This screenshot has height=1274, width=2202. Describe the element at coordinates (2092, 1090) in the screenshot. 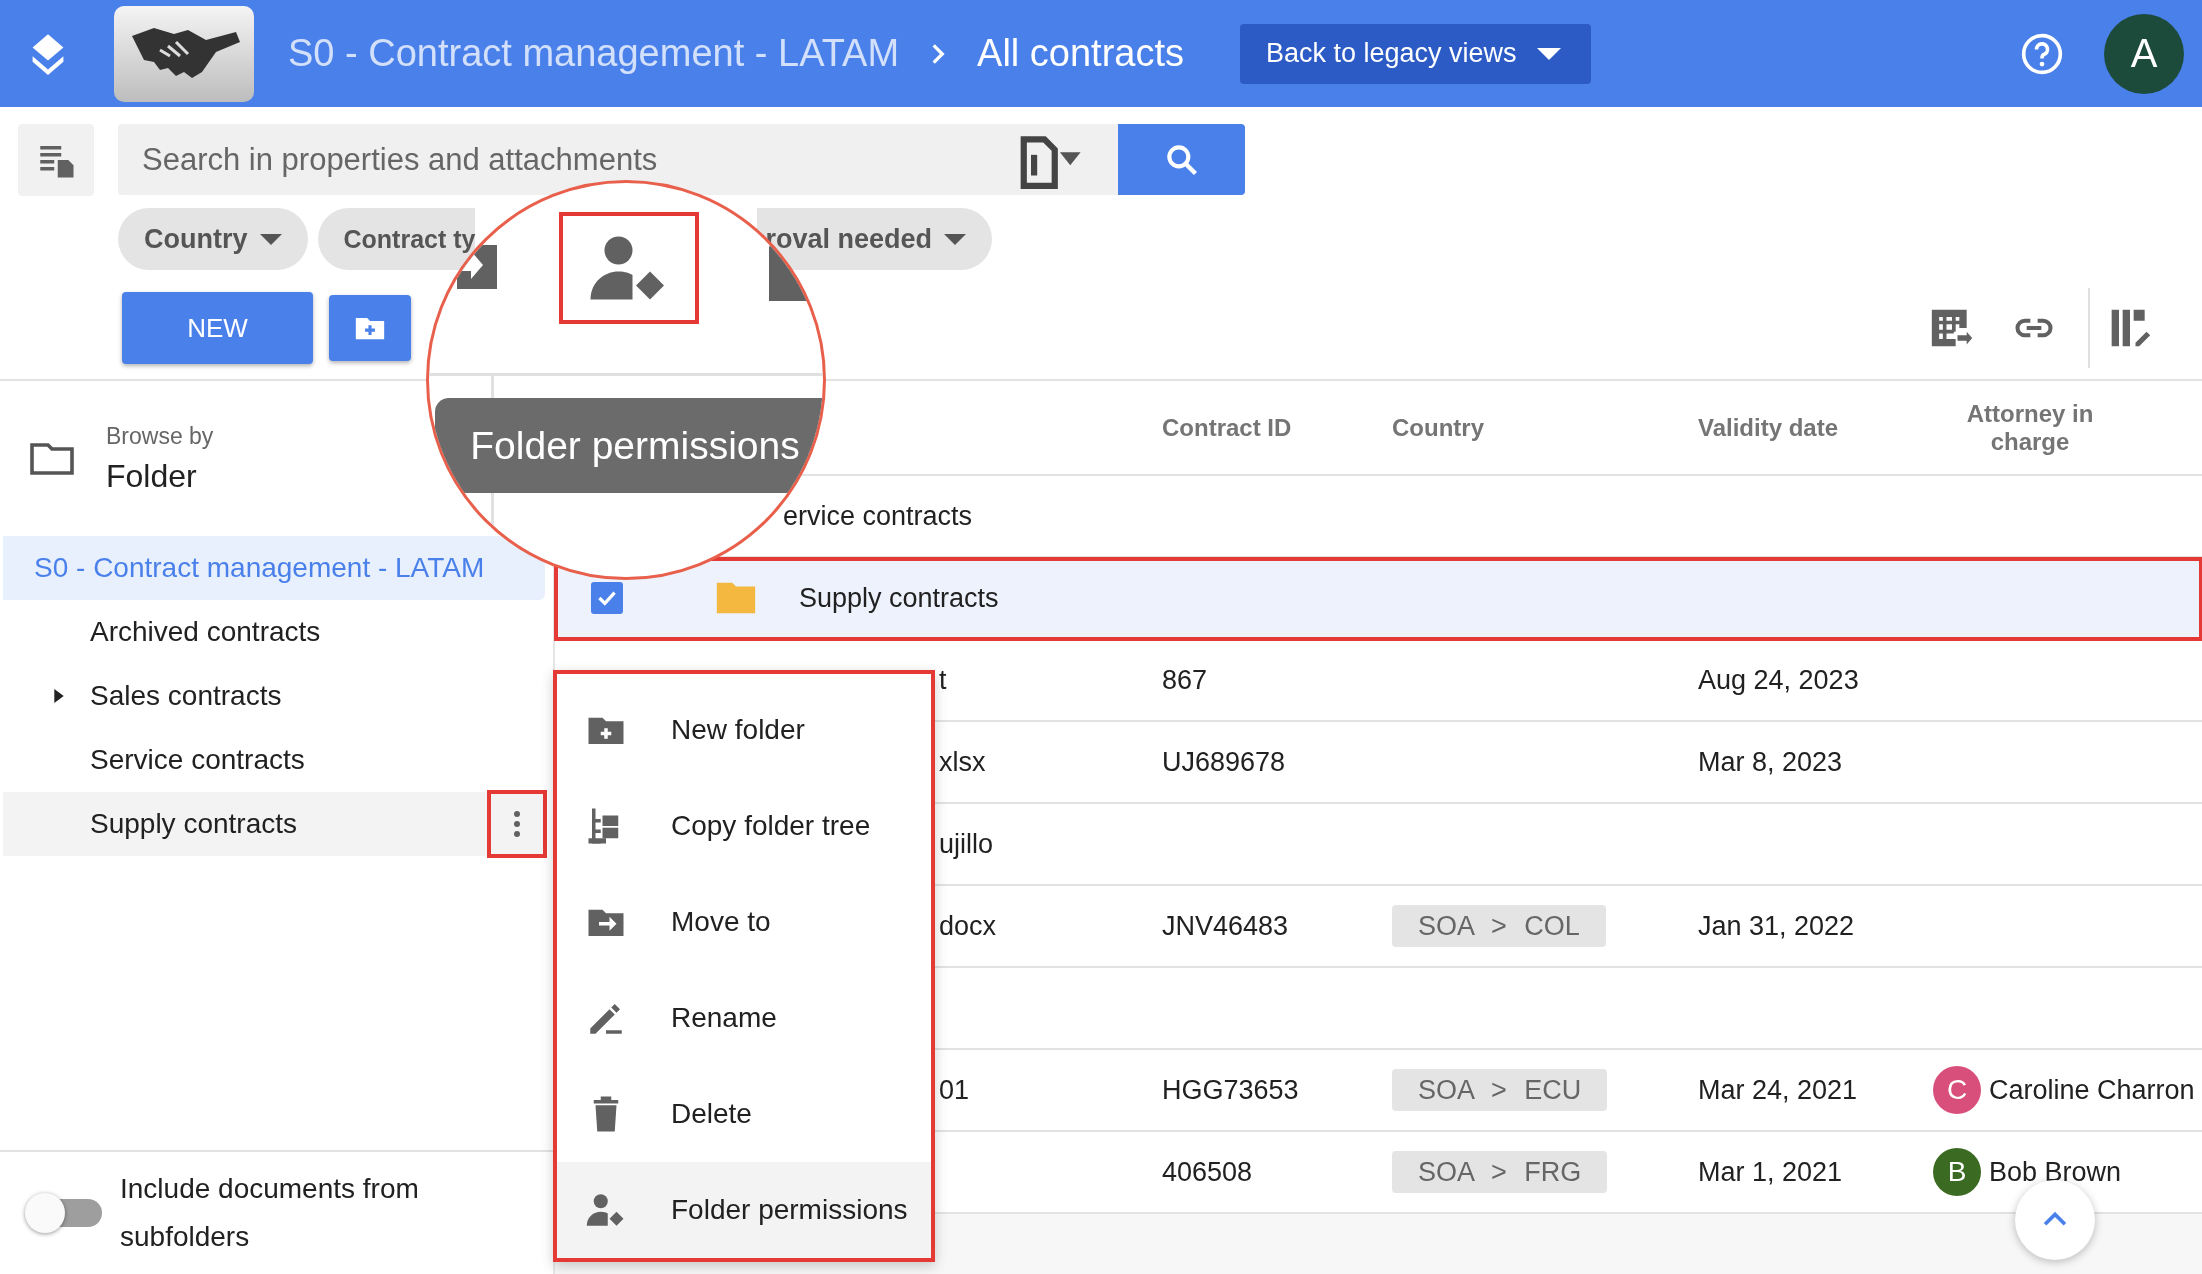

I see `attorney-name: Caroline Charron` at that location.